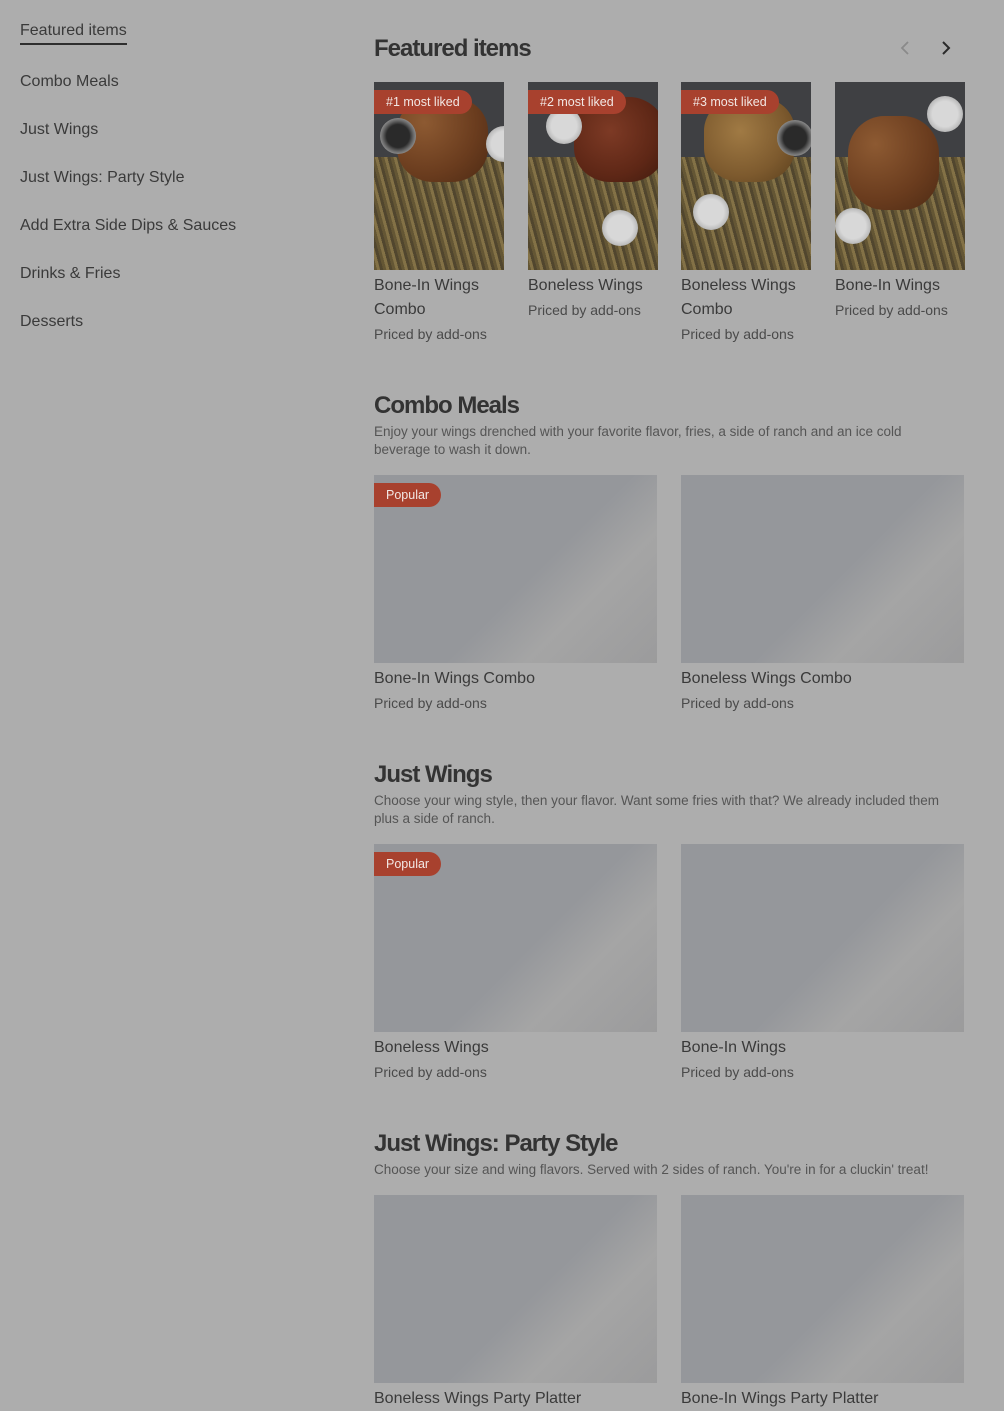 The image size is (1004, 1411). What do you see at coordinates (900, 176) in the screenshot?
I see `item-photo` at bounding box center [900, 176].